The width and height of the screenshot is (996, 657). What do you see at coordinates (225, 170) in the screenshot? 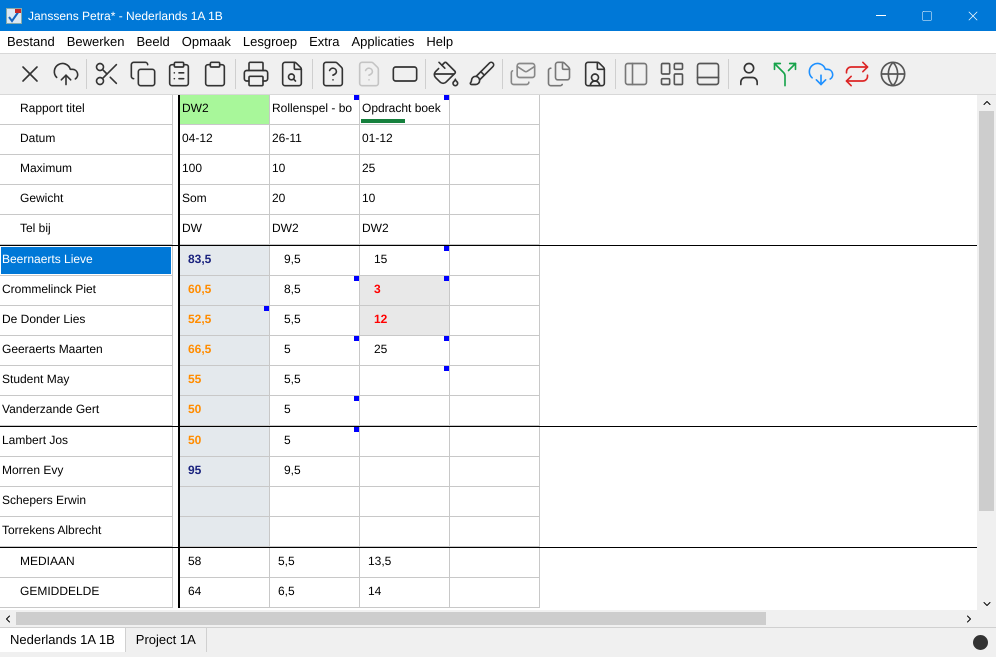
I see `grid-cell: 100` at bounding box center [225, 170].